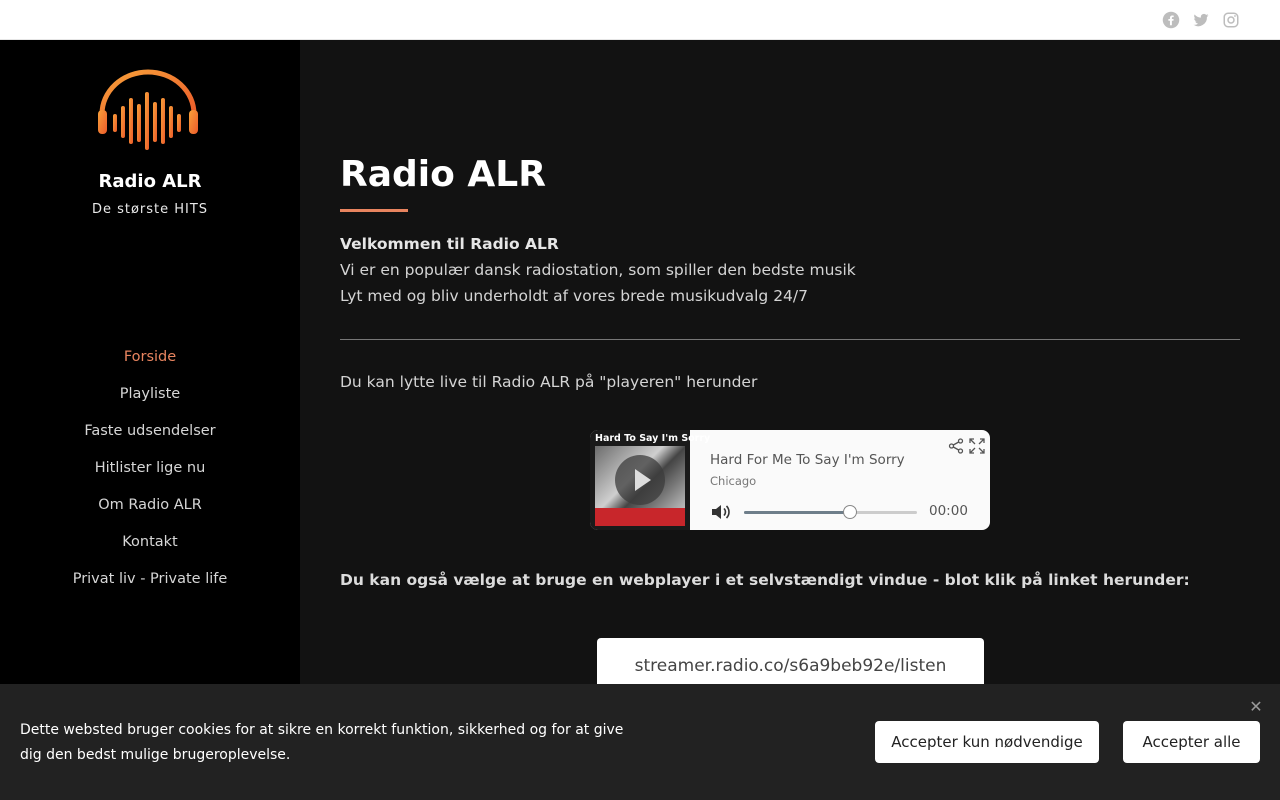 This screenshot has height=800, width=1280. What do you see at coordinates (640, 480) in the screenshot?
I see `play-icon` at bounding box center [640, 480].